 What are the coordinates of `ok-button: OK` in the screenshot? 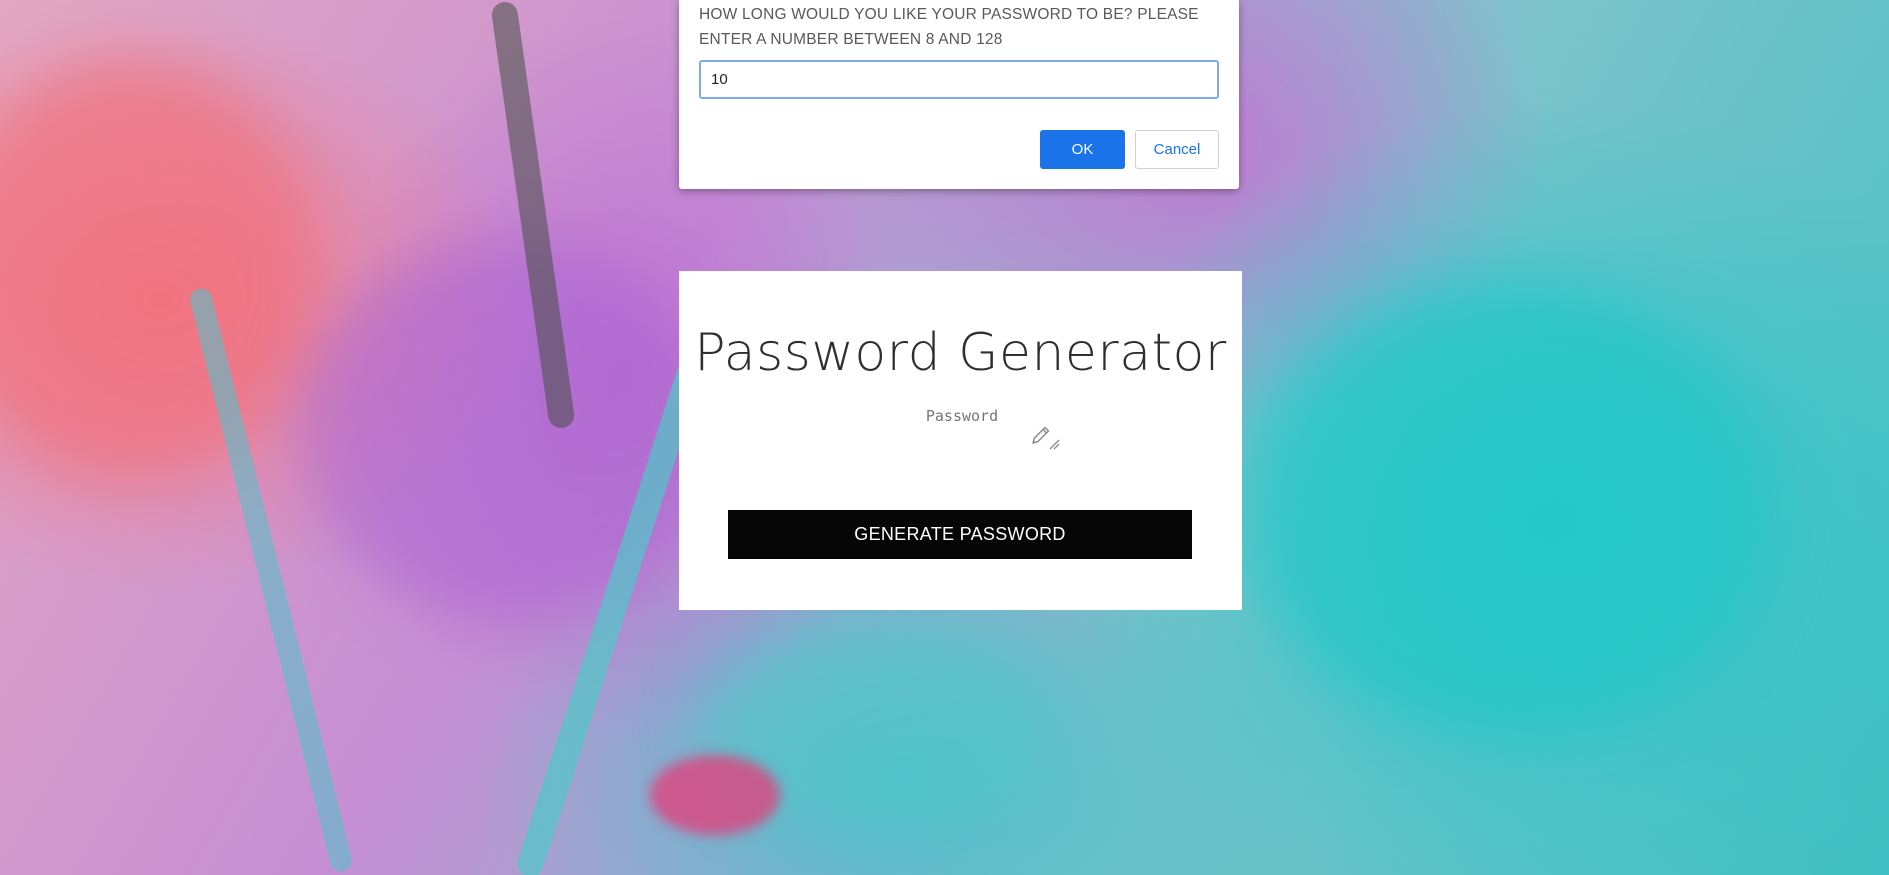 It's located at (1082, 149).